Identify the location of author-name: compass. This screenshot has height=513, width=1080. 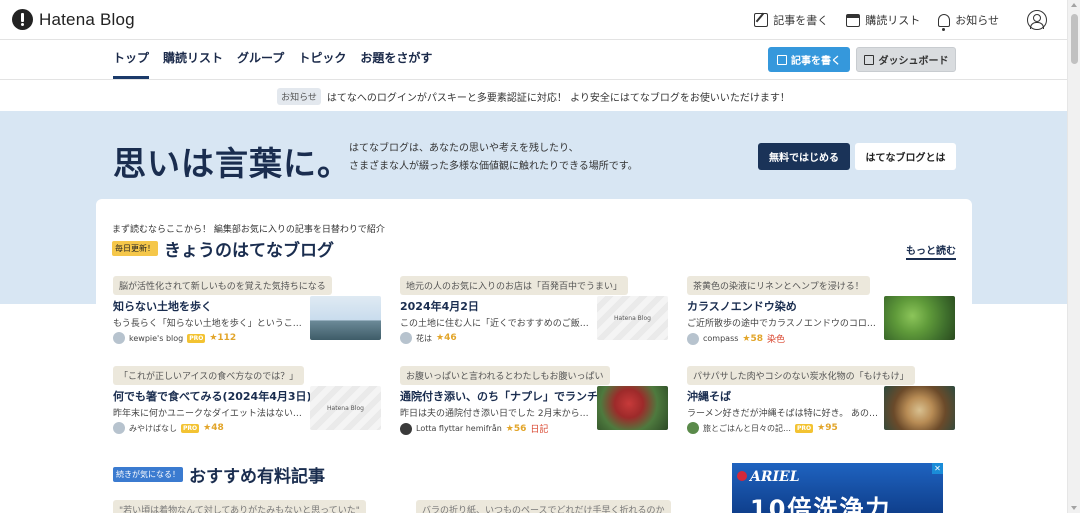
(720, 338).